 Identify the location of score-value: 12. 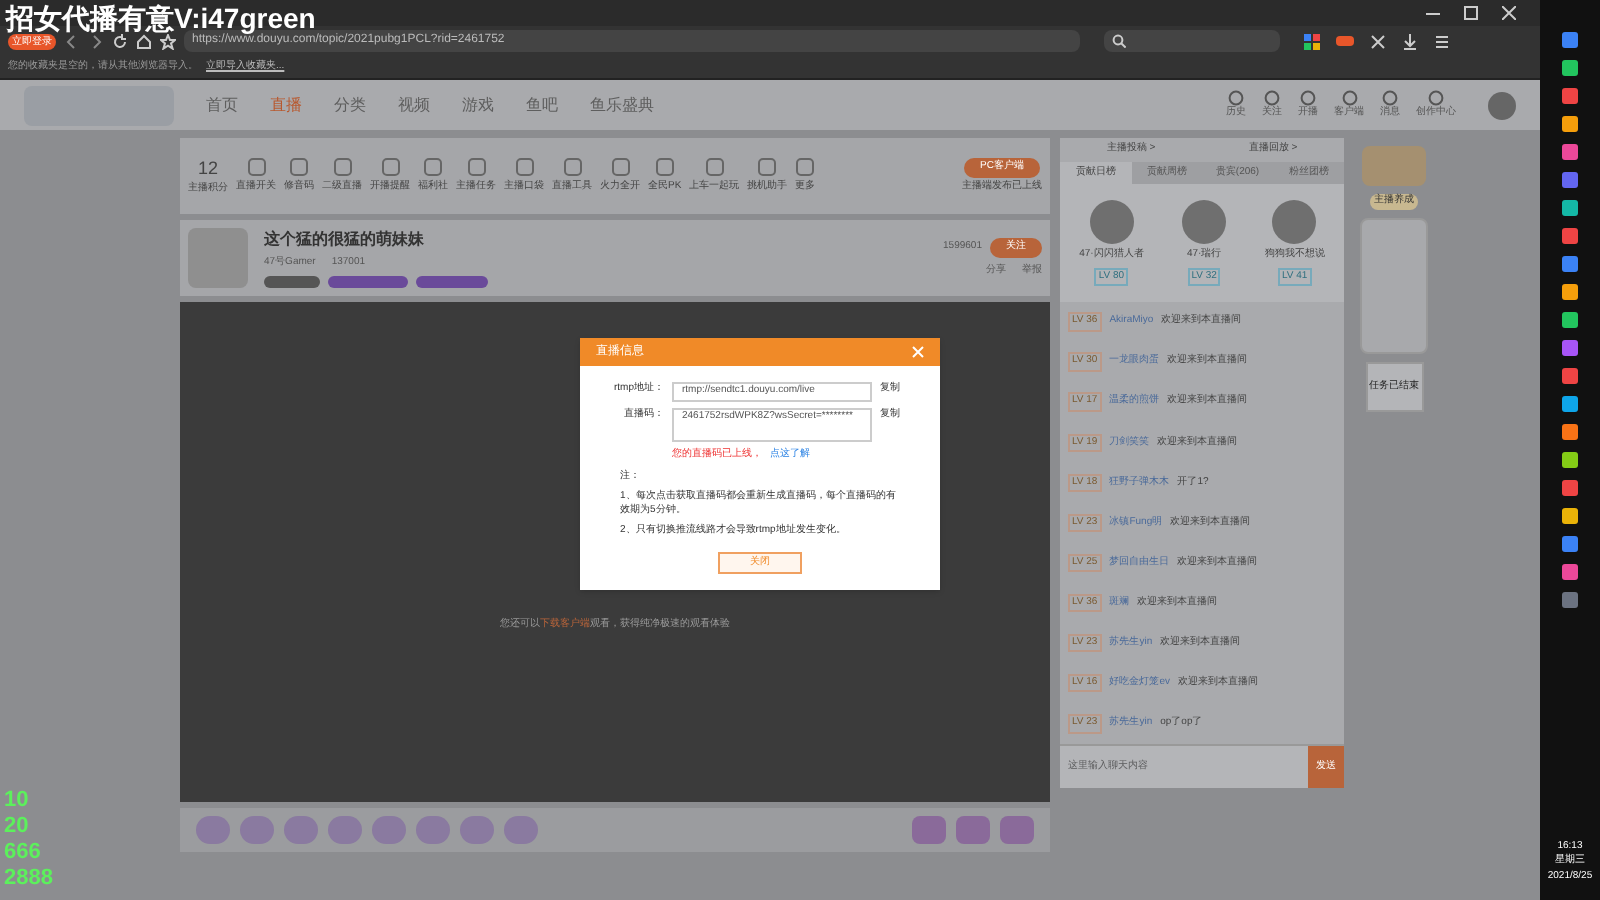
(207, 168).